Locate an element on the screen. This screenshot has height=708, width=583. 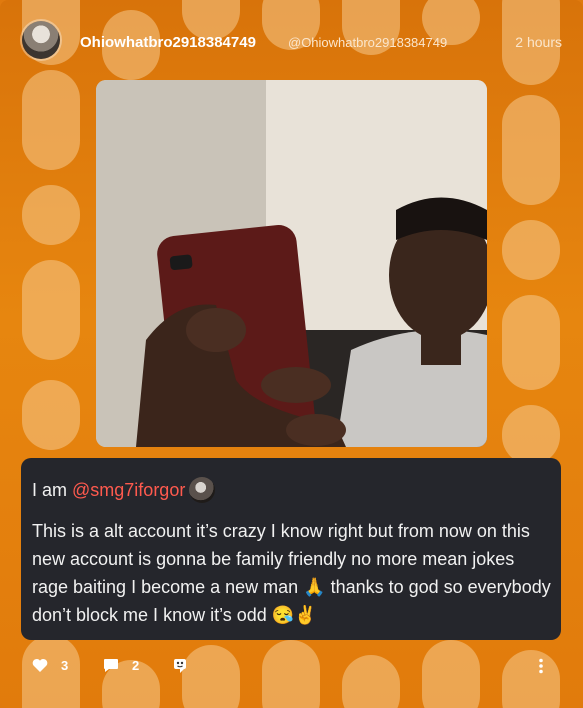
share-icon is located at coordinates (180, 666).